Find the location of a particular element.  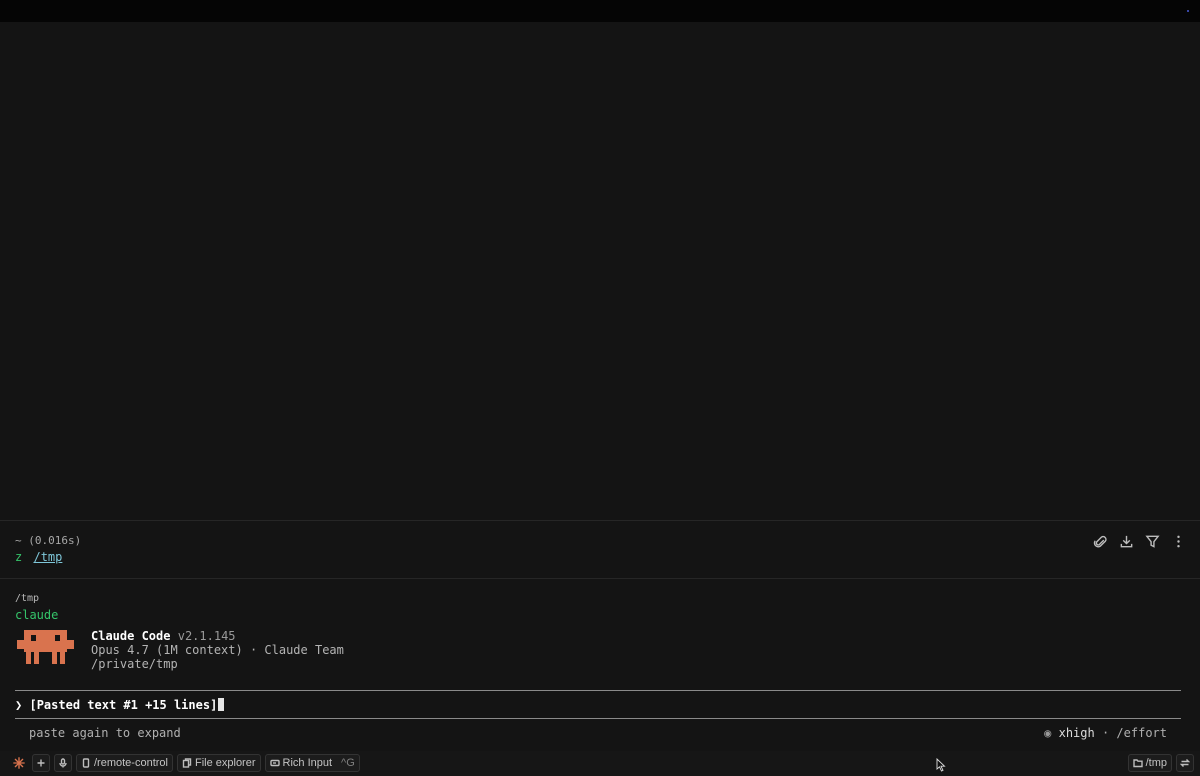

download-icon is located at coordinates (1126, 541).